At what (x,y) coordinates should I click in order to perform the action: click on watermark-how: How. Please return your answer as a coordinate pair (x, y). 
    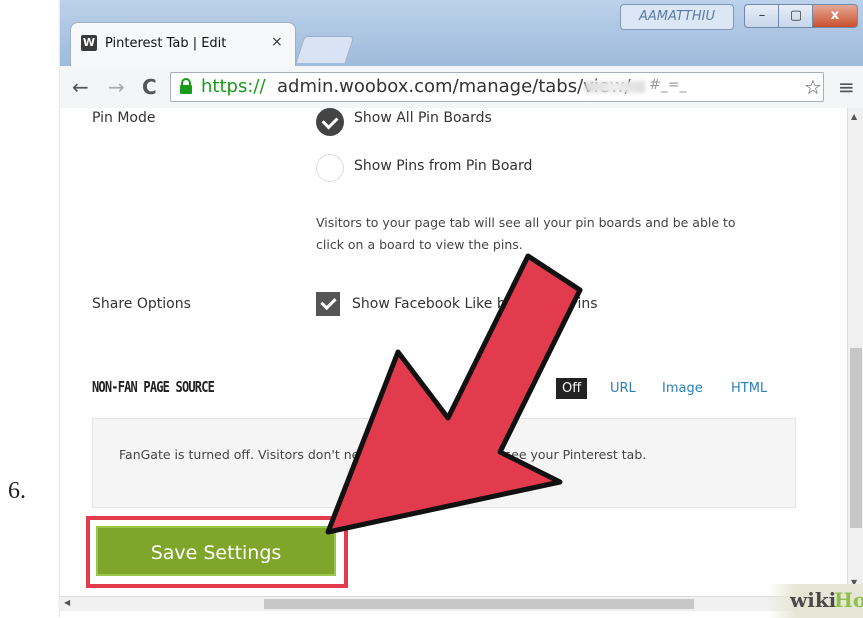
    Looking at the image, I should click on (848, 600).